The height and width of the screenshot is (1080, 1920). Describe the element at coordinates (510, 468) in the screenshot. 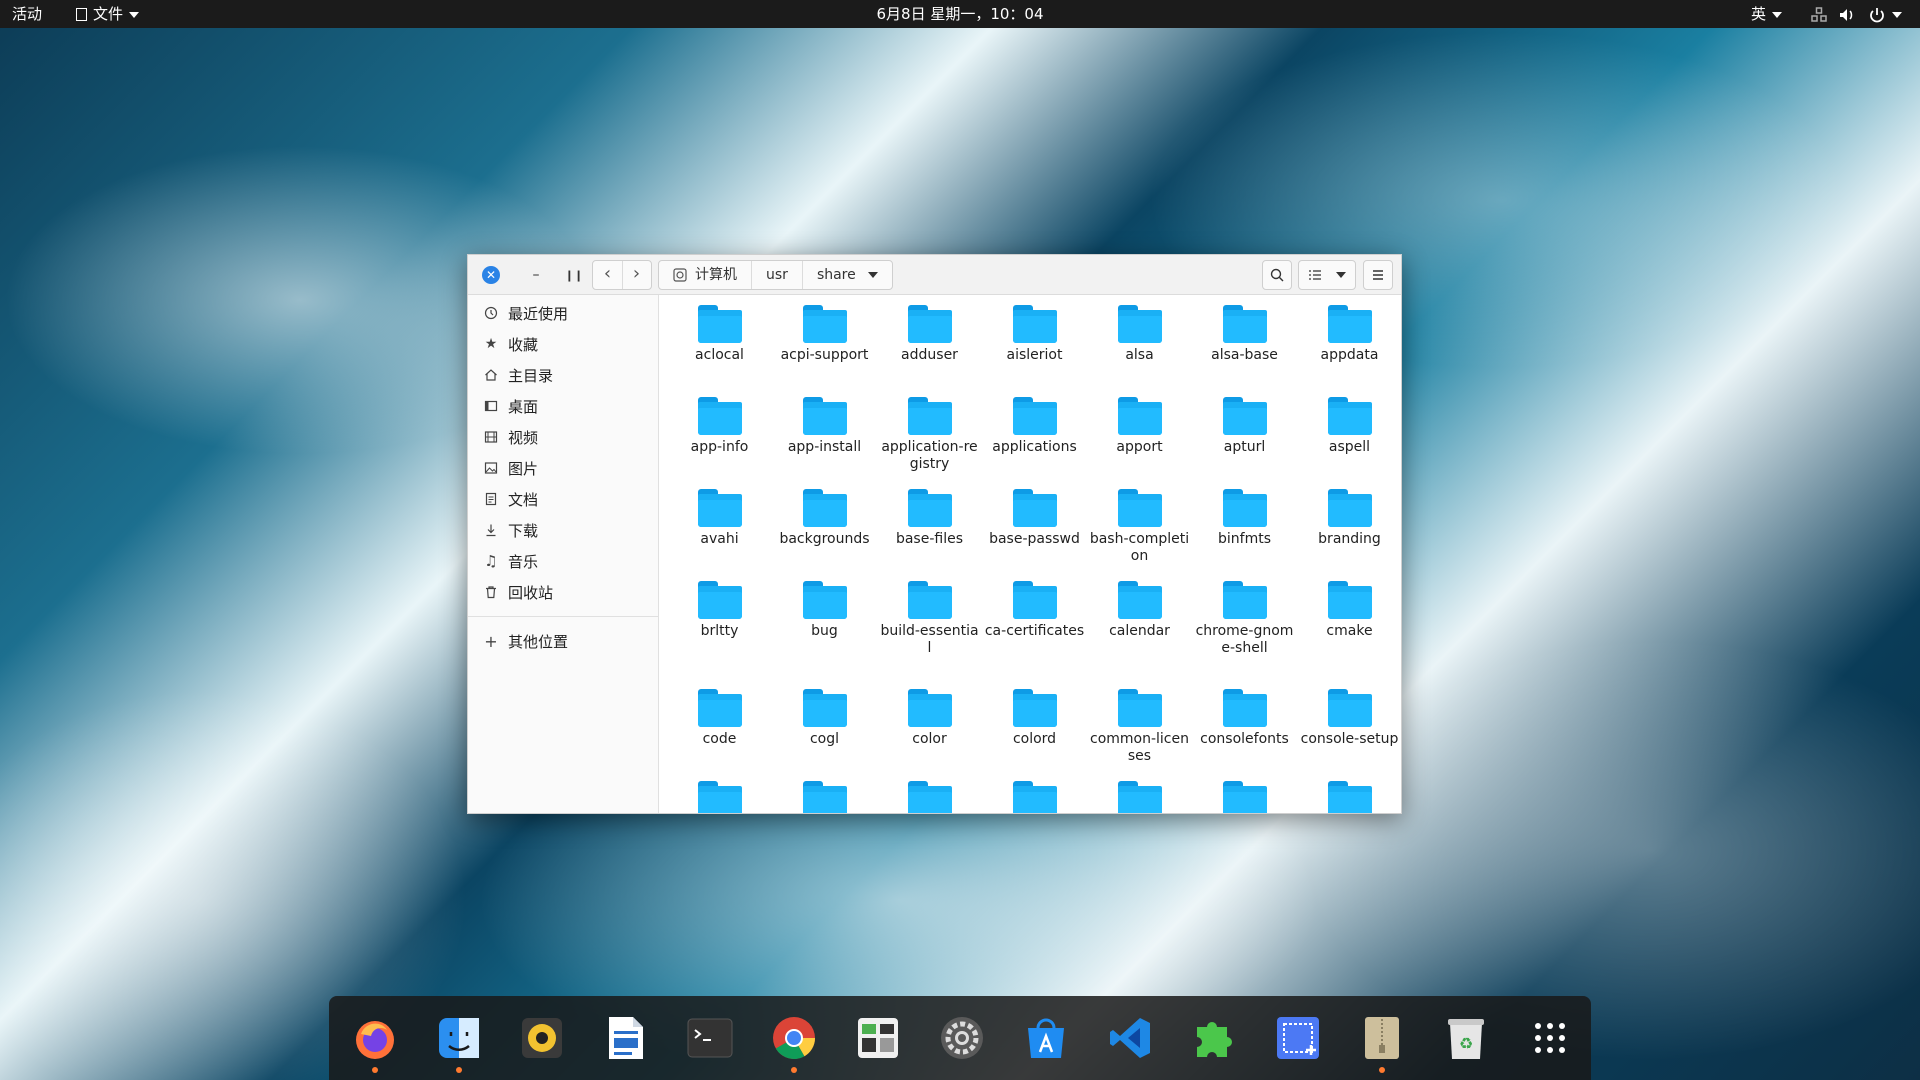

I see `sidebar-item-pictures: 图片` at that location.